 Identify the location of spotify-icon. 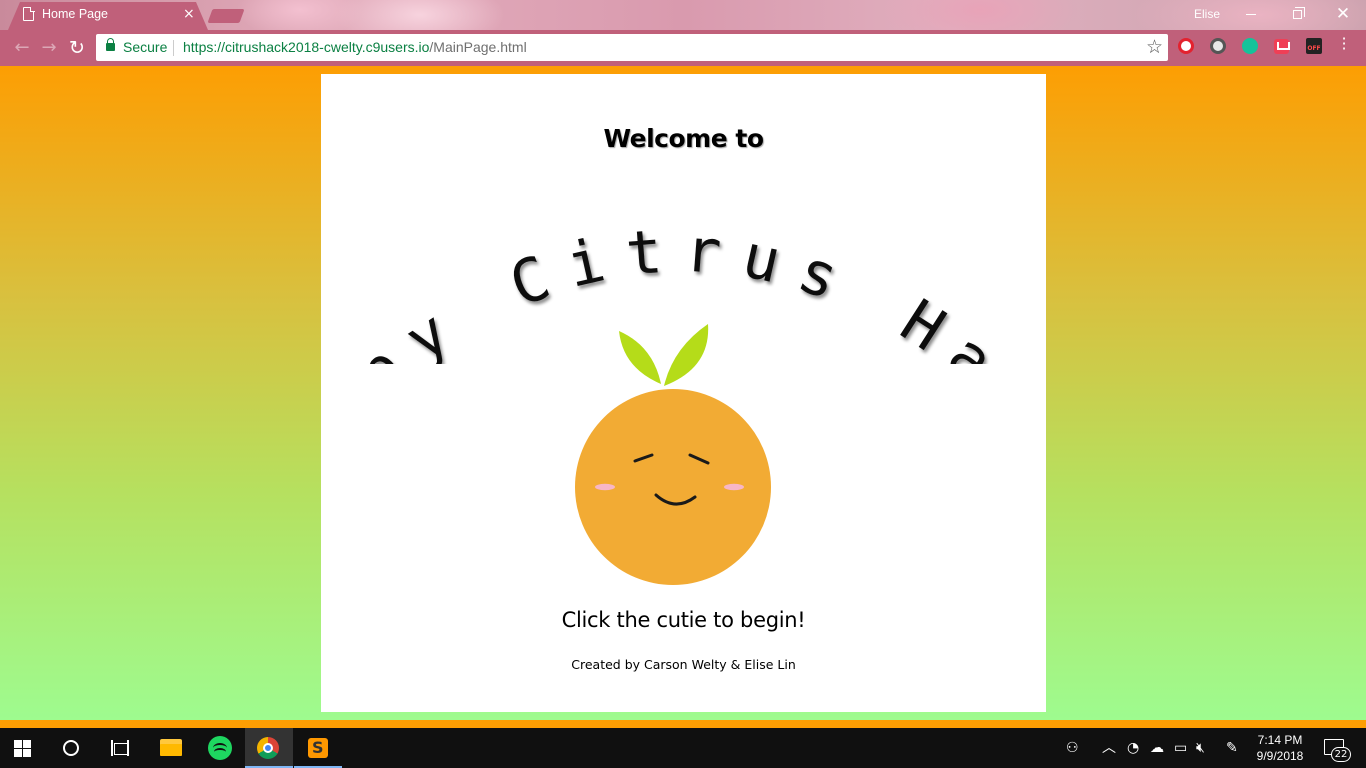
(220, 748).